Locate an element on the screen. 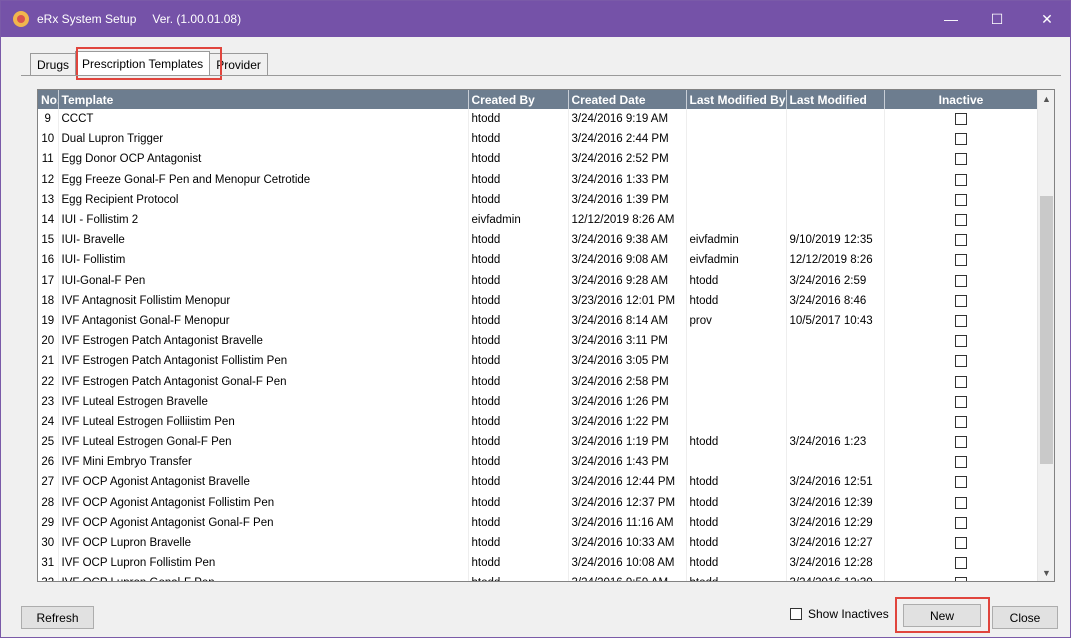  template-name-cell: IVF OCP Agonist Antagonist Gonal-F Pen is located at coordinates (263, 522).